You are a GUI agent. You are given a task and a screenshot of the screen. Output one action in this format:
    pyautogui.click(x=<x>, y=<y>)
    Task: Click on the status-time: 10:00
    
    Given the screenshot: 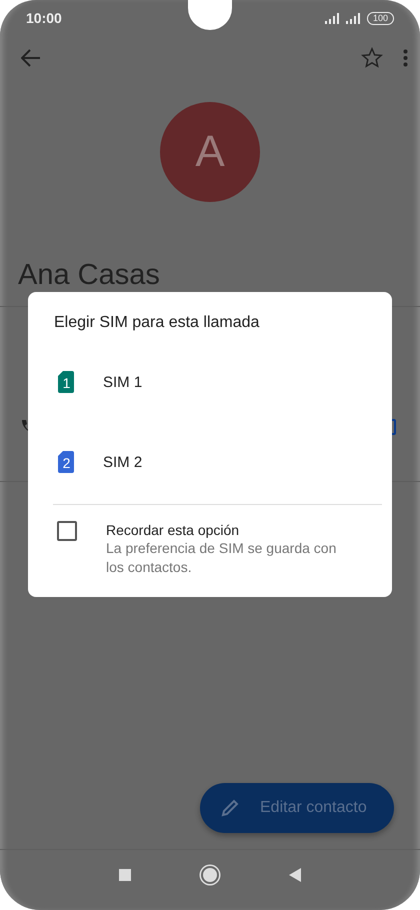 What is the action you would take?
    pyautogui.click(x=44, y=18)
    